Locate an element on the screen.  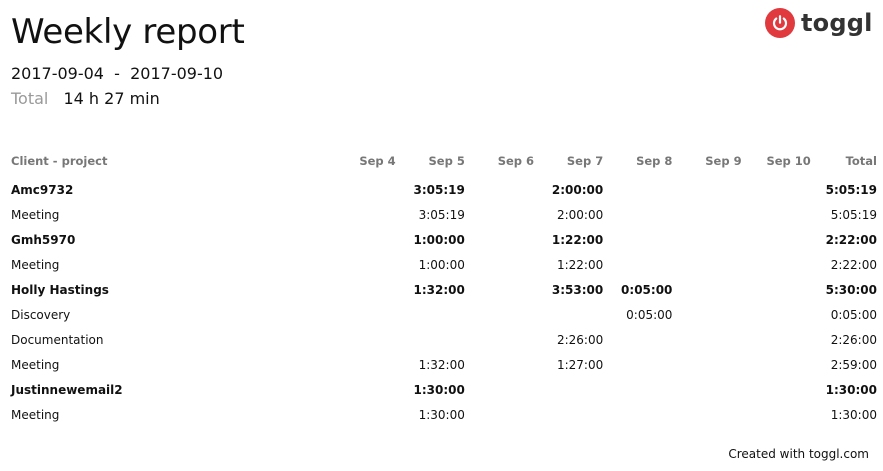
total-value: 14 h 27 min is located at coordinates (111, 98).